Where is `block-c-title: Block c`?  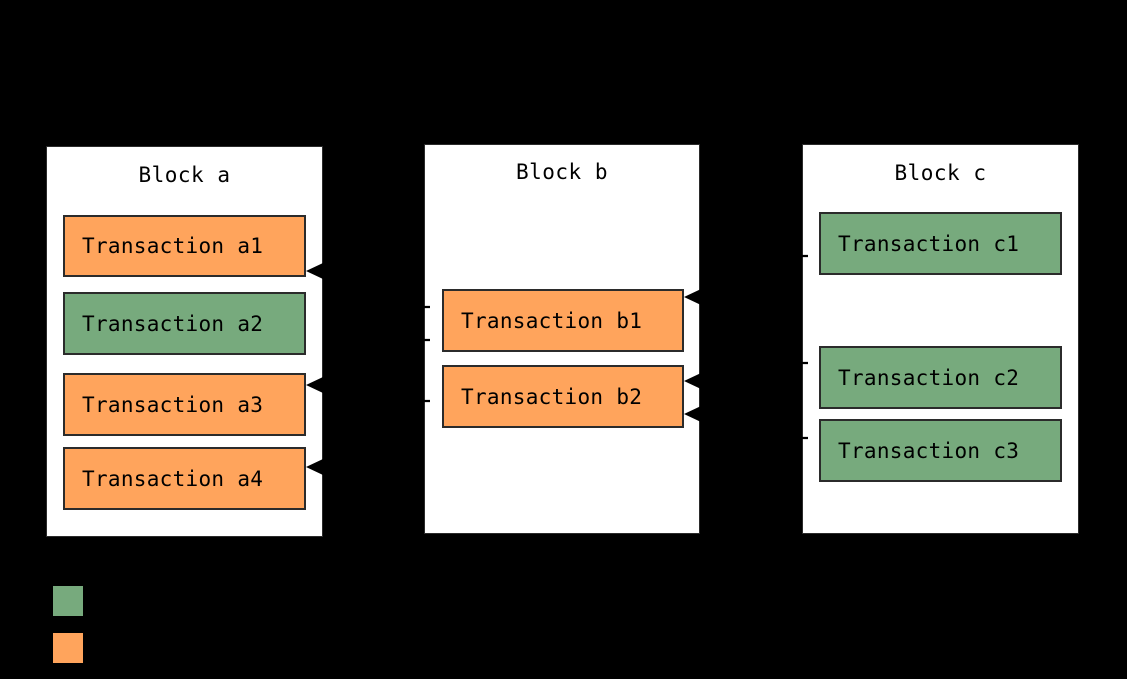 block-c-title: Block c is located at coordinates (940, 173).